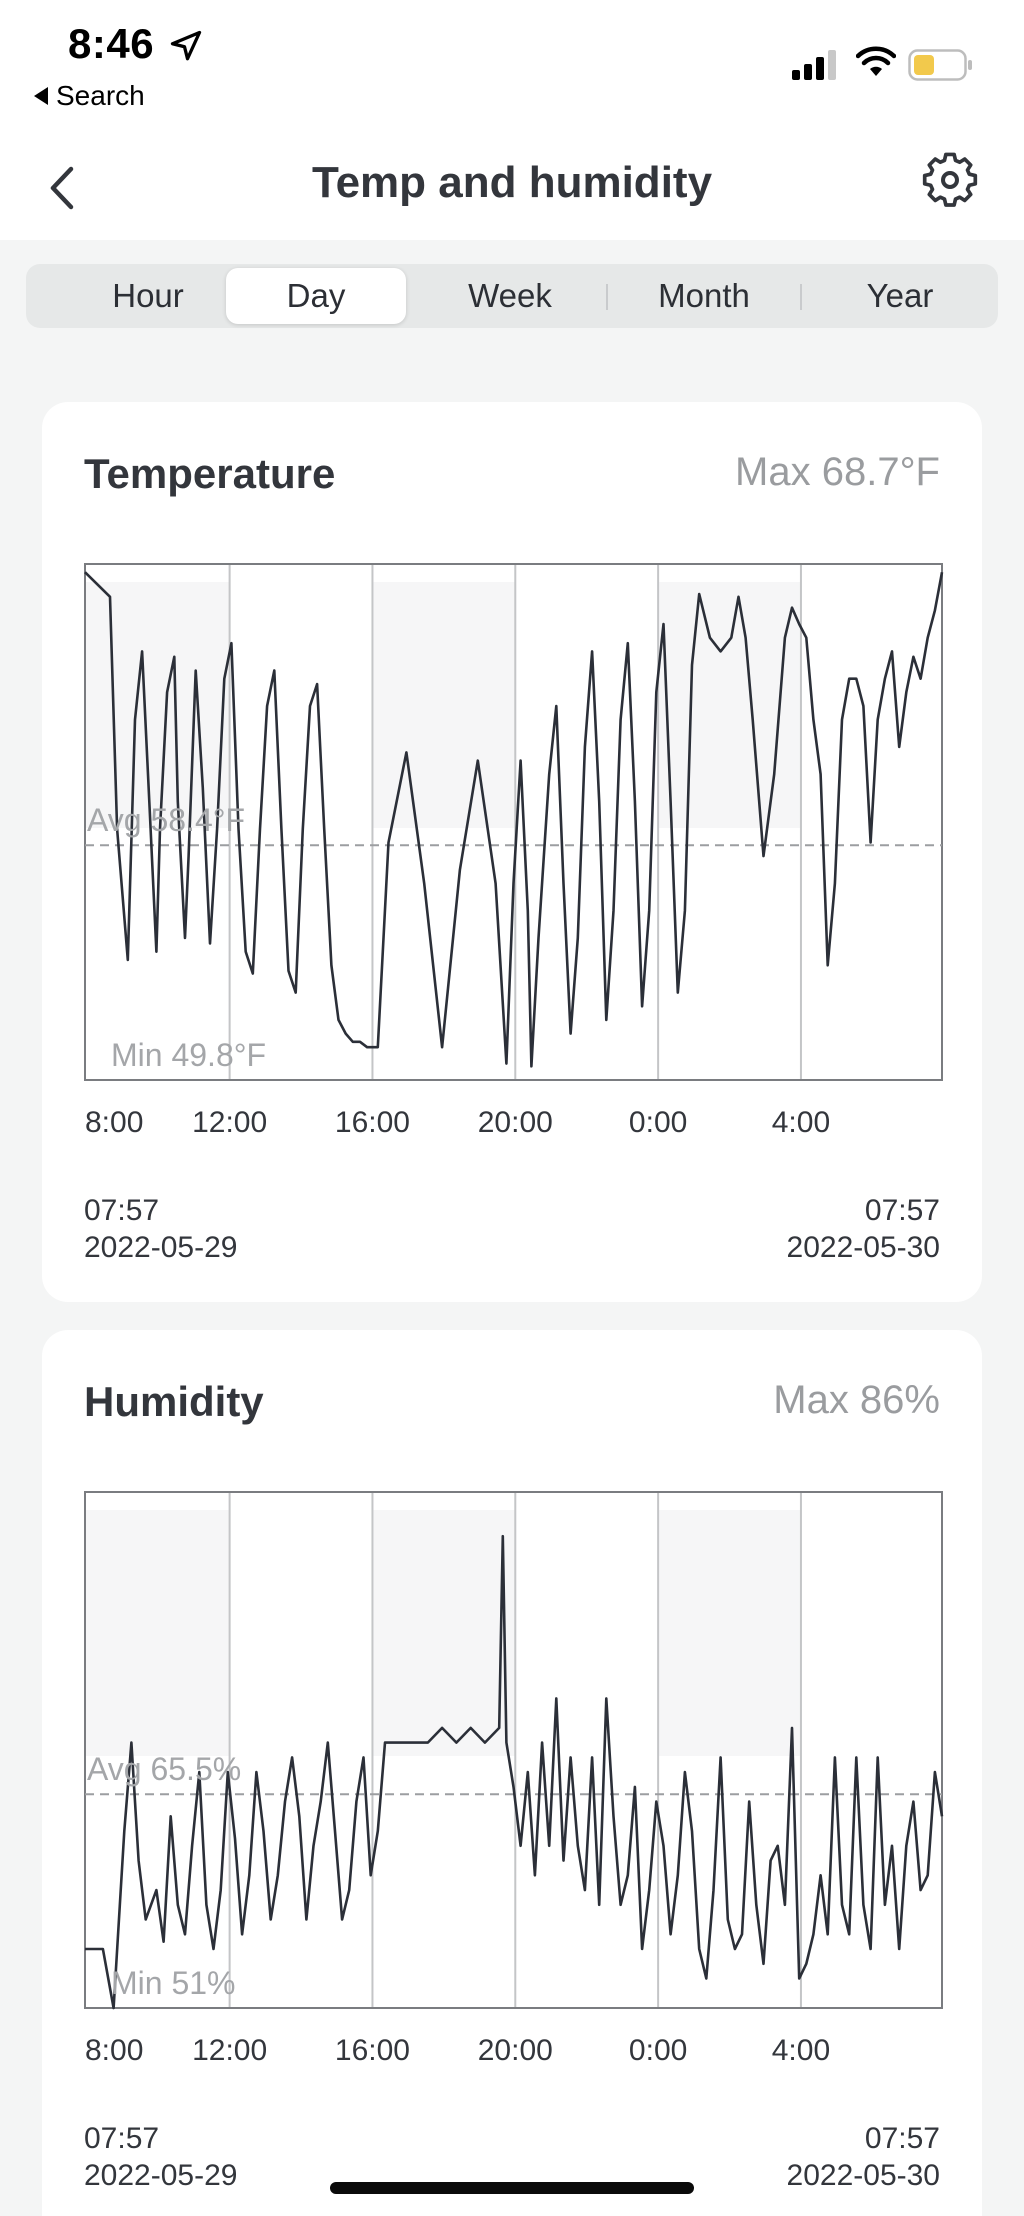 The width and height of the screenshot is (1024, 2216). I want to click on back-to-app-link: Search, so click(89, 96).